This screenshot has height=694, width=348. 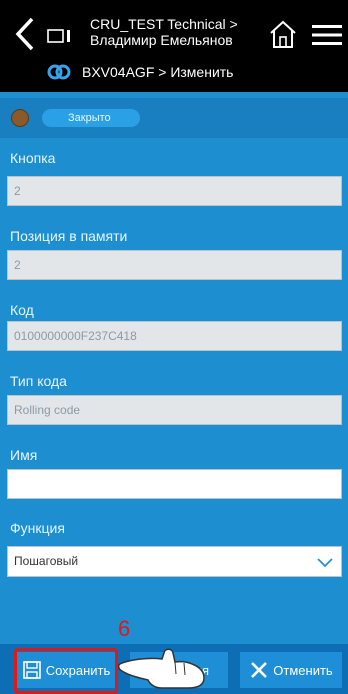 I want to click on cancel-button: Отменить, so click(x=291, y=670).